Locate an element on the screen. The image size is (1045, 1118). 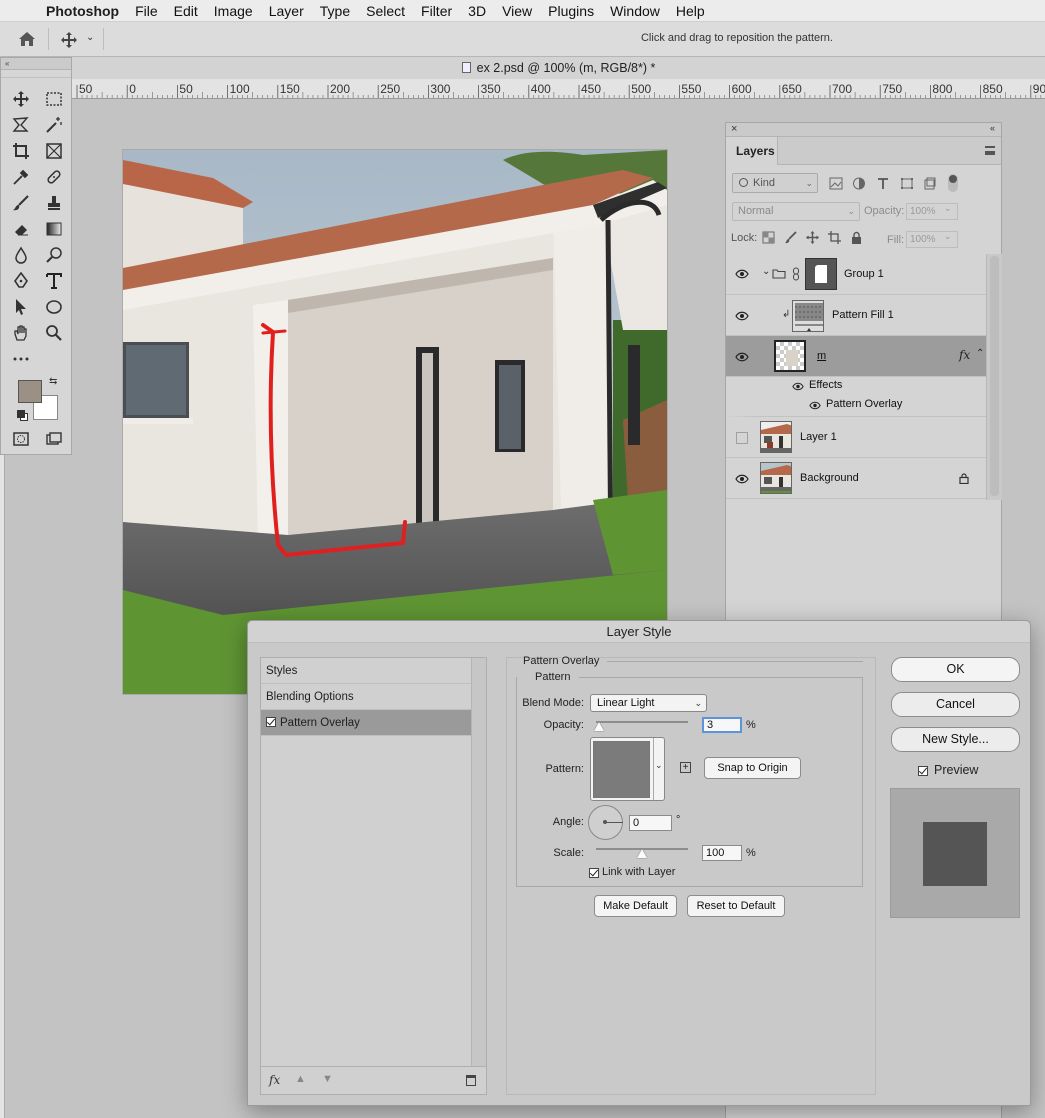
lasso-tool-icon is located at coordinates (21, 125).